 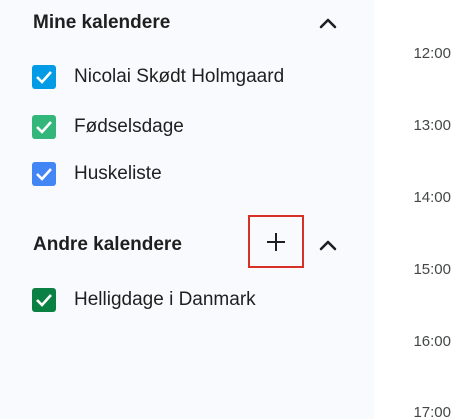 I want to click on time-label: 14:00, so click(x=432, y=197).